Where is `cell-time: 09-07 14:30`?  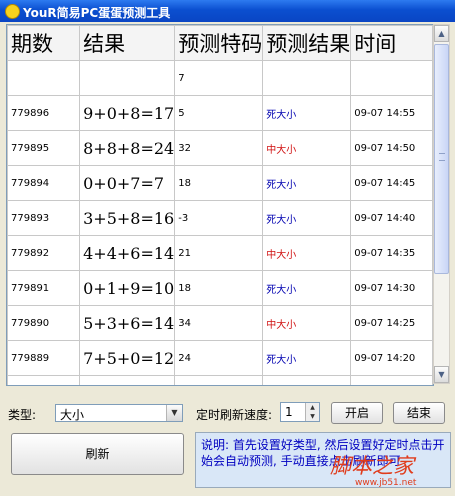 cell-time: 09-07 14:30 is located at coordinates (391, 288).